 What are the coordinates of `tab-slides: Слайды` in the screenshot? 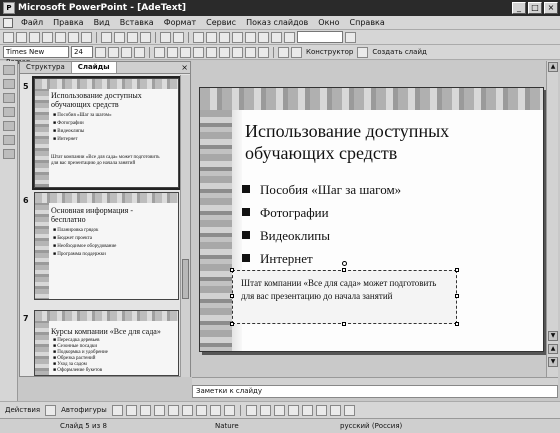 It's located at (94, 67).